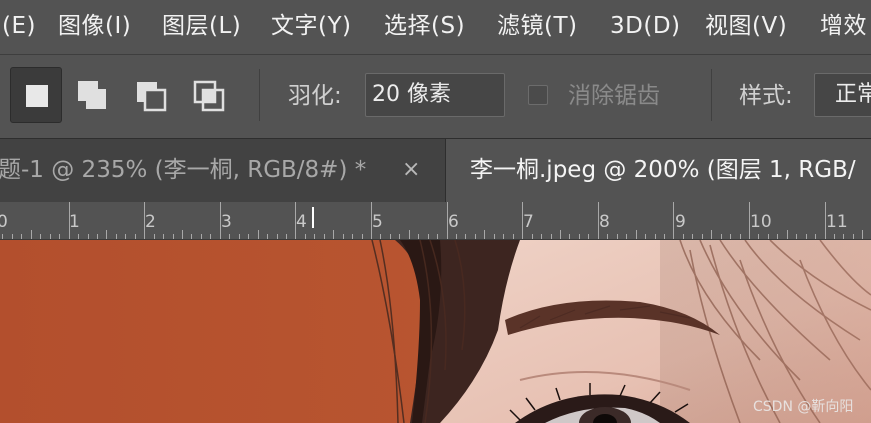 This screenshot has width=871, height=423. I want to click on feather-input: 20 像素, so click(435, 95).